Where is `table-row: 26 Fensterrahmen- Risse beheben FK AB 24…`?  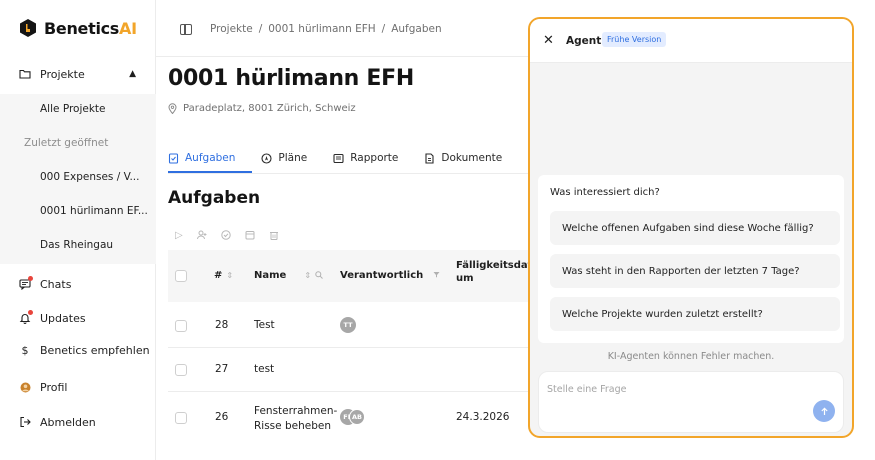
table-row: 26 Fensterrahmen- Risse beheben FK AB 24… is located at coordinates (353, 416).